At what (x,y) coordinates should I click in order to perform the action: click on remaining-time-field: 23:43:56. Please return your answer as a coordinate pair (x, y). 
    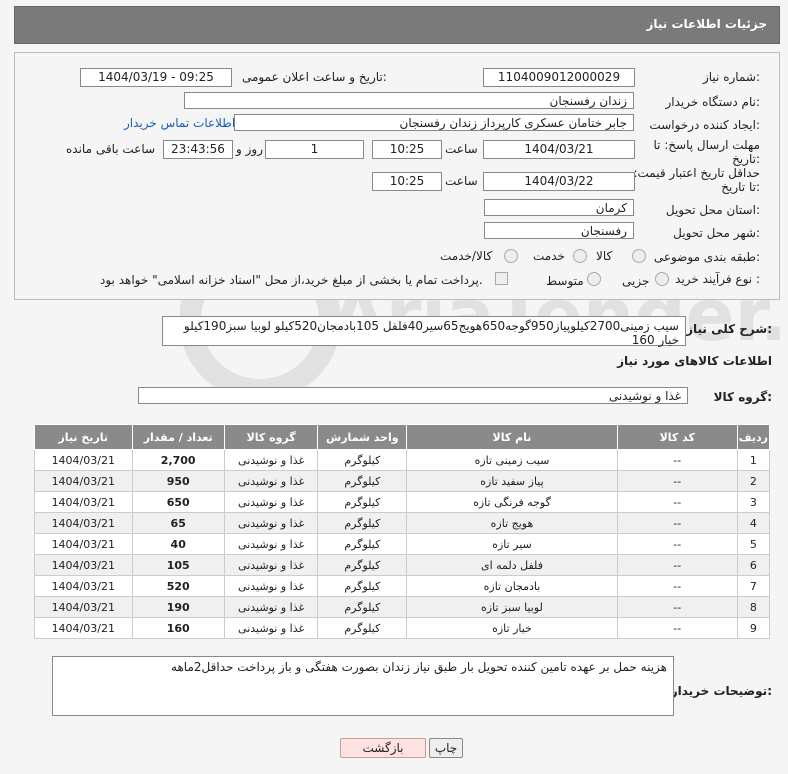
    Looking at the image, I should click on (198, 149).